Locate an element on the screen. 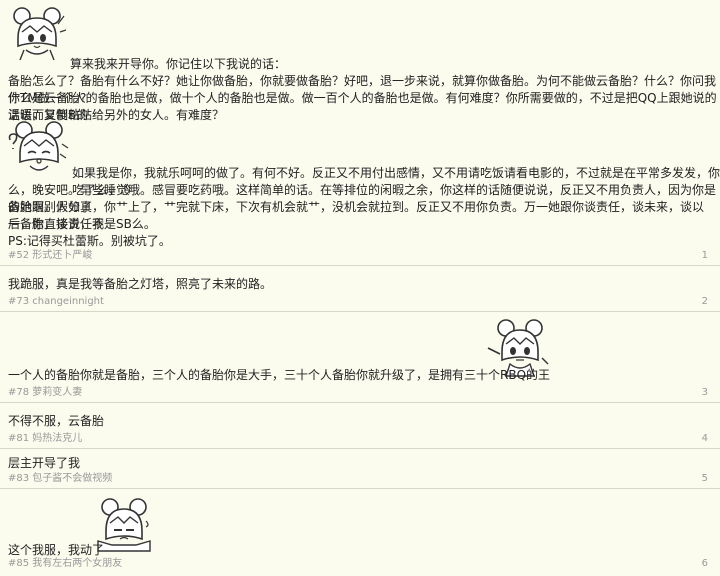 Image resolution: width=720 pixels, height=576 pixels. comment-text: 不得不服，云备胎 is located at coordinates (56, 421).